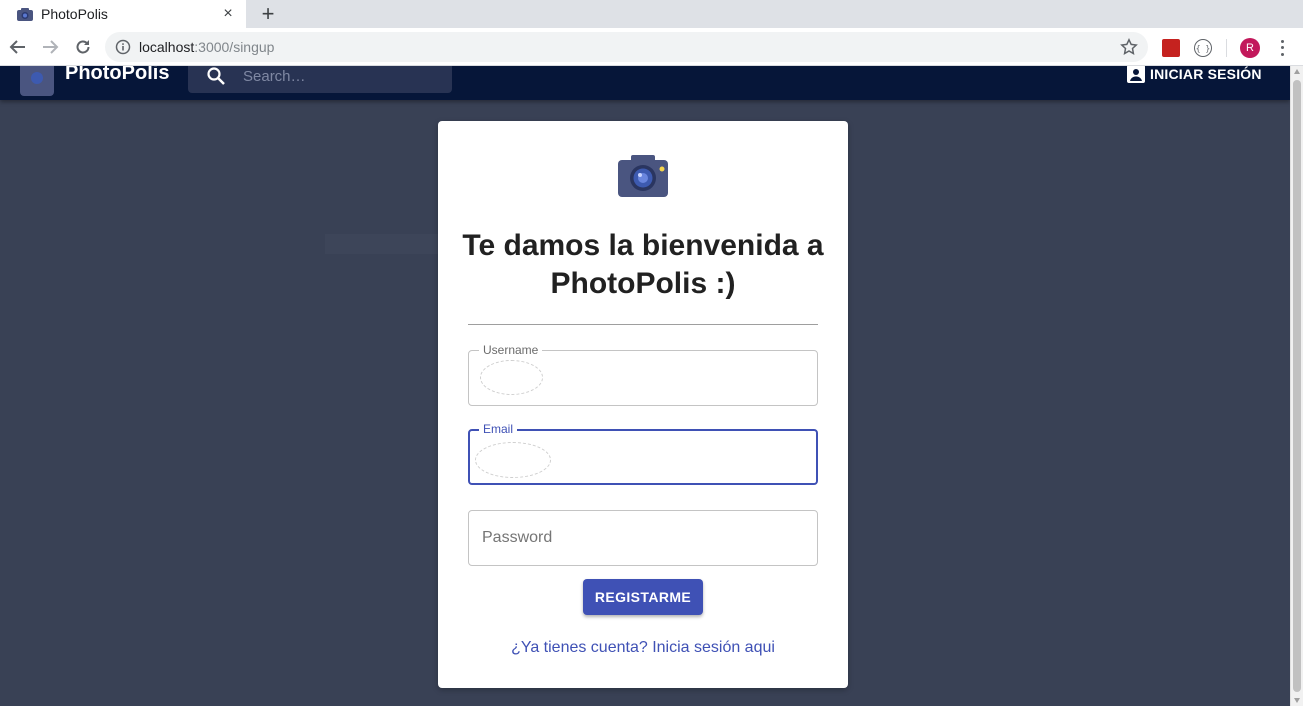  Describe the element at coordinates (228, 13) in the screenshot. I see `tab-close-icon: ×` at that location.